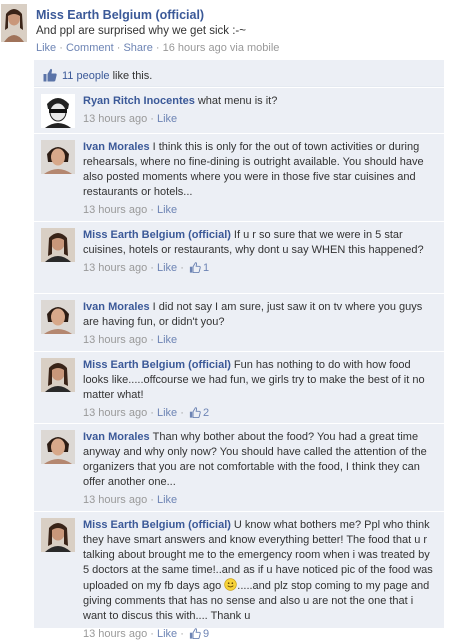 The image size is (450, 642). What do you see at coordinates (46, 48) in the screenshot?
I see `post-like-link: Like` at bounding box center [46, 48].